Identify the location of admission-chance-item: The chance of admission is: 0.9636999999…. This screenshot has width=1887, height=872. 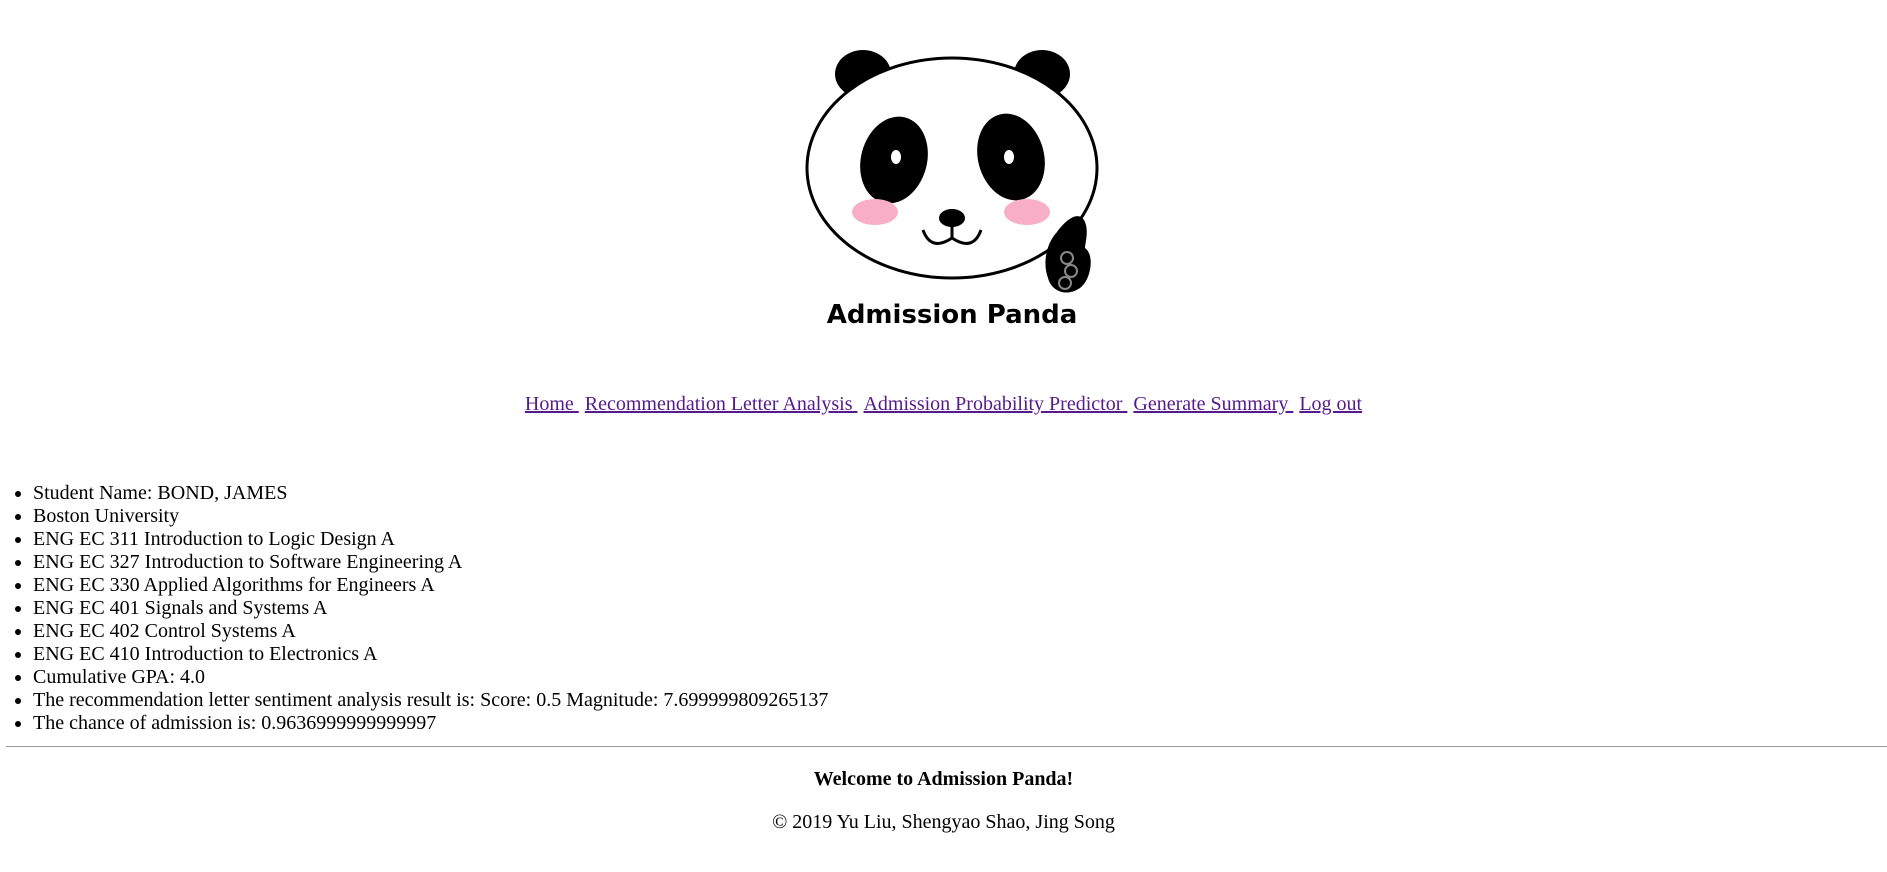
(430, 723).